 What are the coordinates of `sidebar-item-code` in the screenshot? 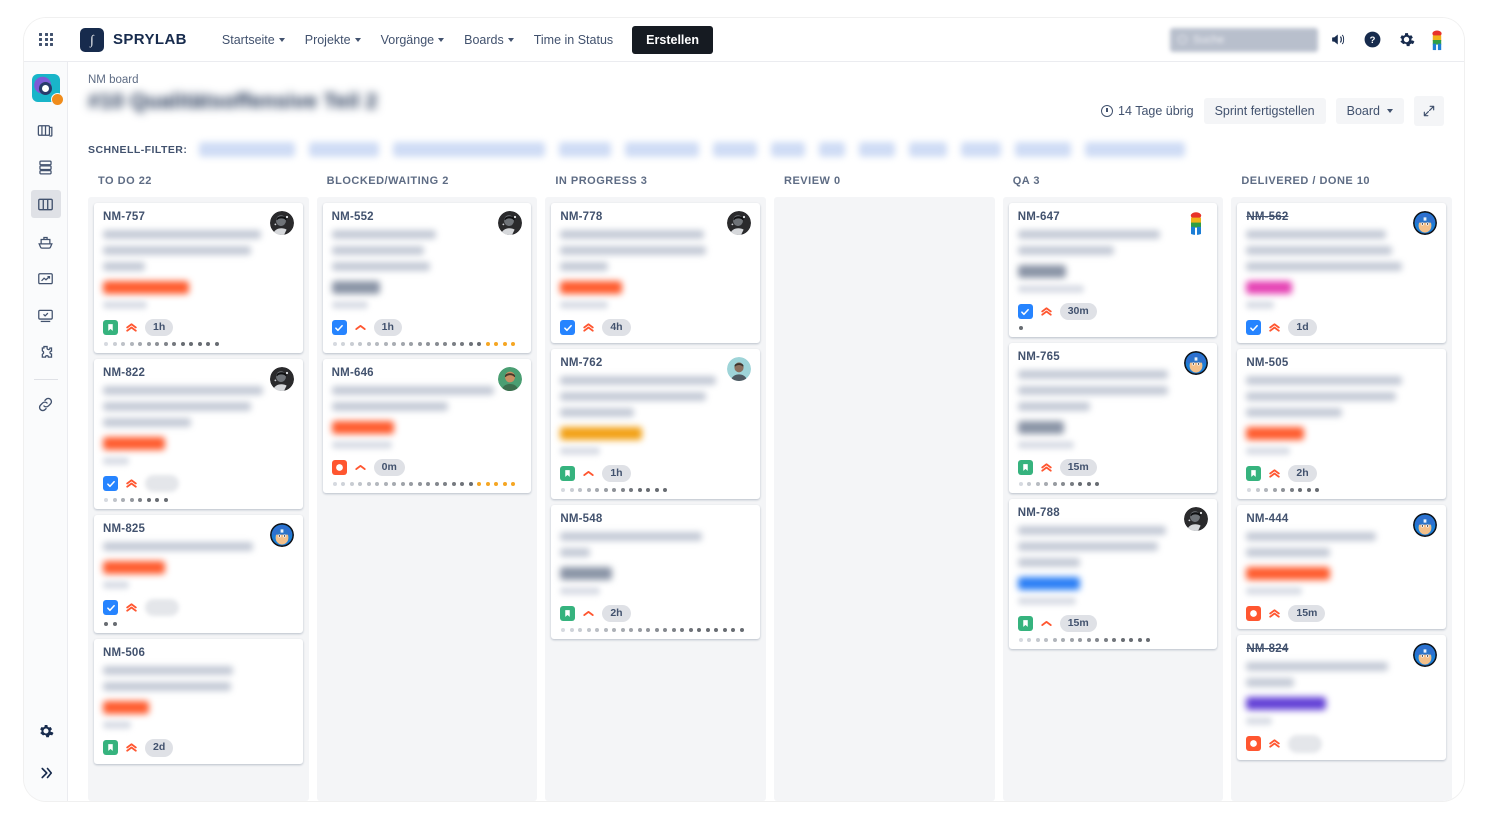 It's located at (46, 315).